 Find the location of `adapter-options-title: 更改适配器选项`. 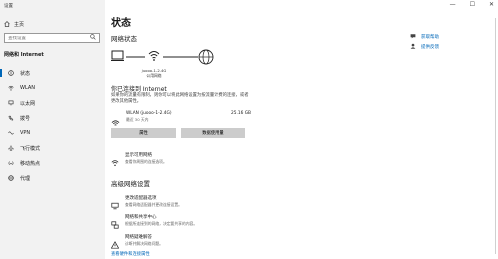

adapter-options-title: 更改适配器选项 is located at coordinates (141, 198).